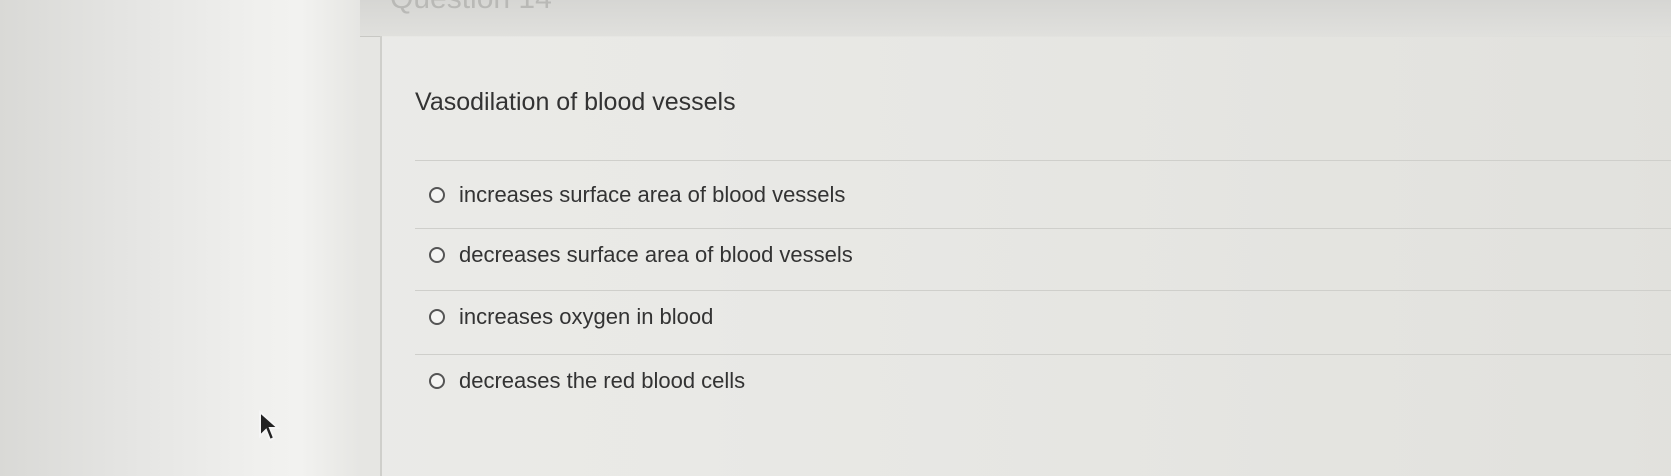 This screenshot has height=476, width=1671. Describe the element at coordinates (575, 102) in the screenshot. I see `question-prompt: Vasodilation of blood vessels` at that location.